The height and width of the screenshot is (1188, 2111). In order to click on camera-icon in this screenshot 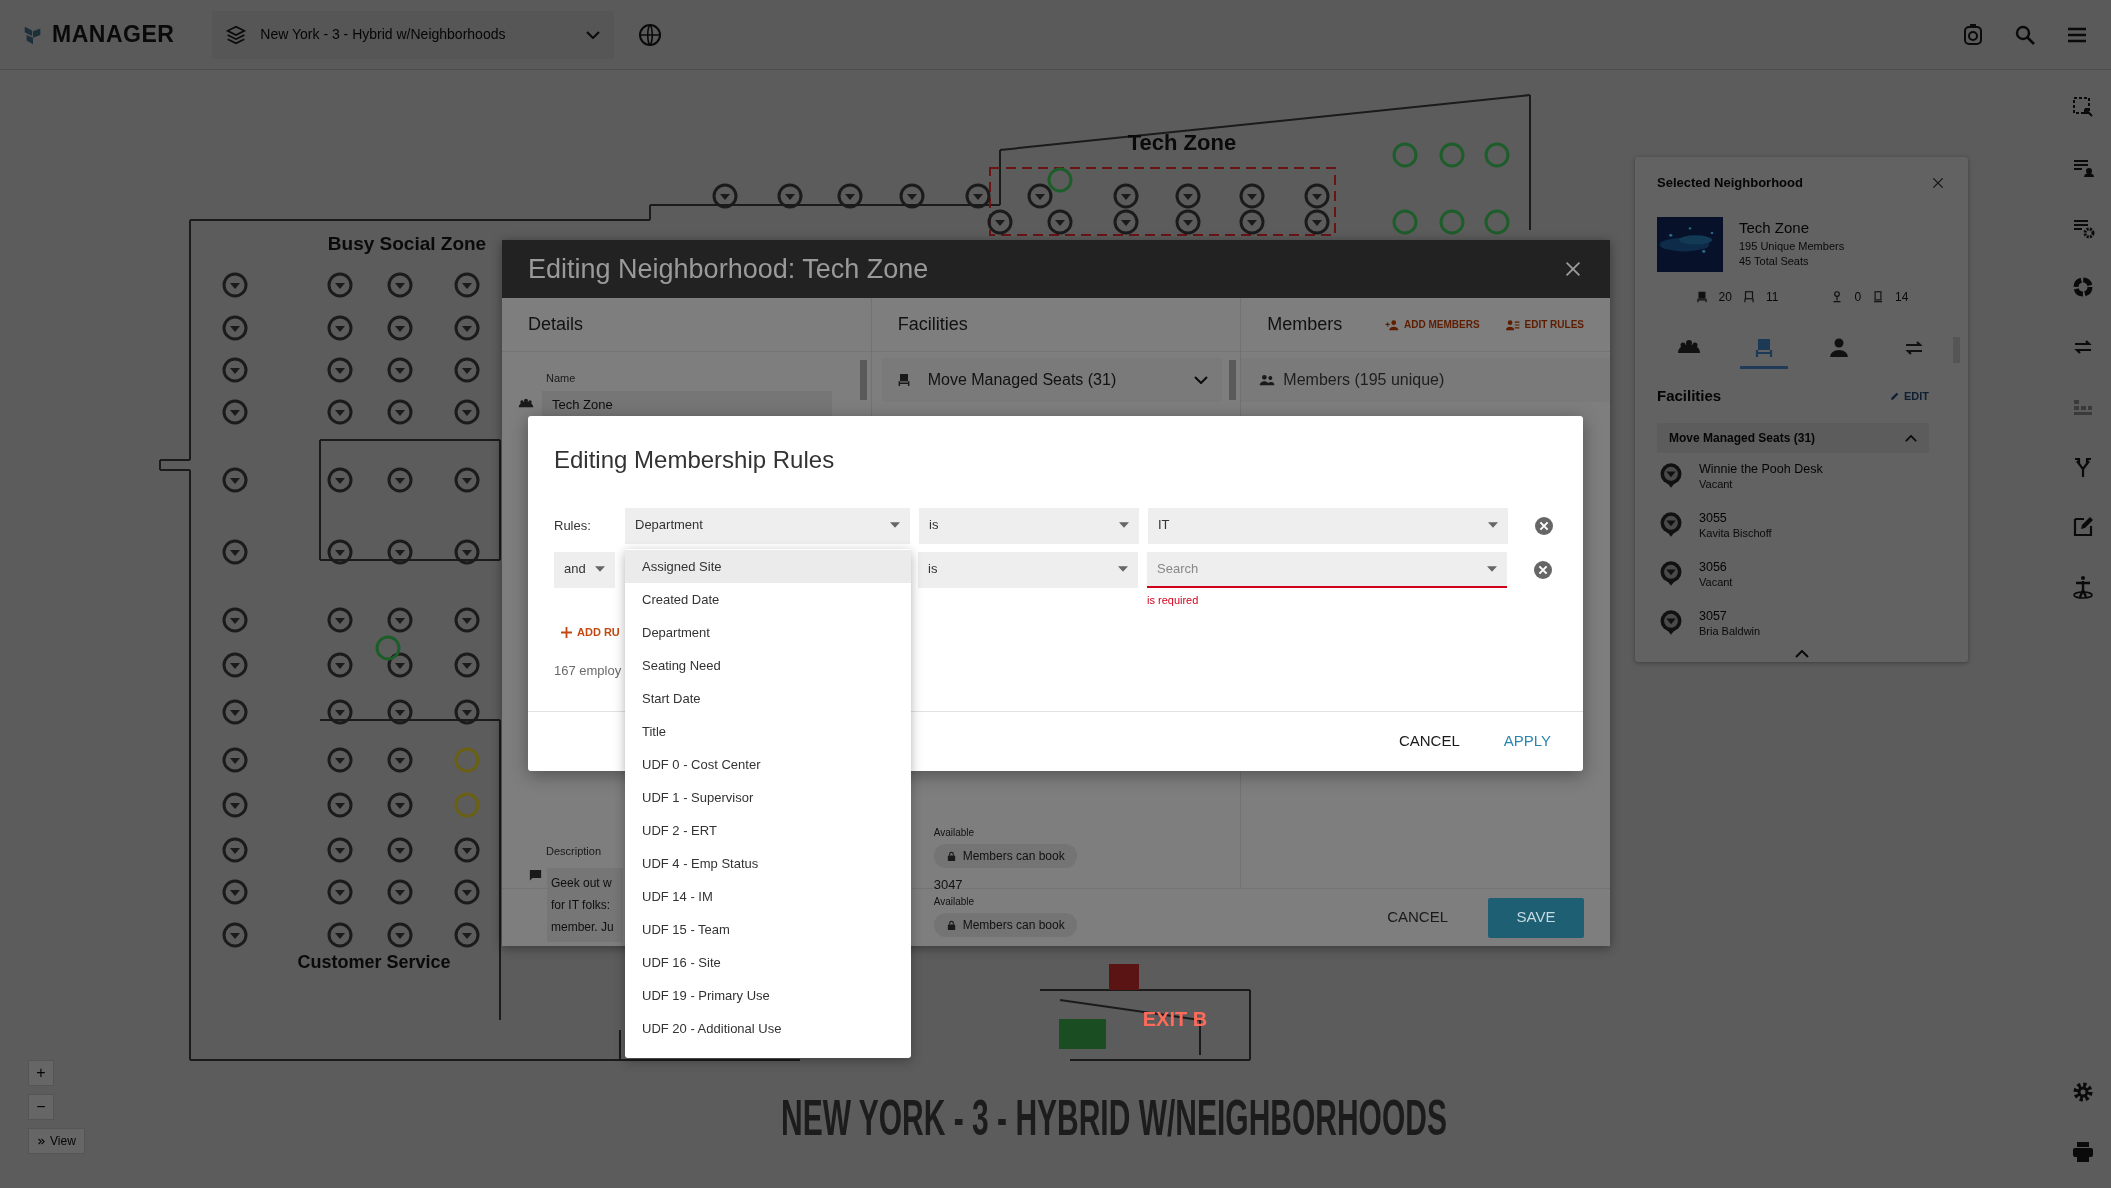, I will do `click(1973, 34)`.